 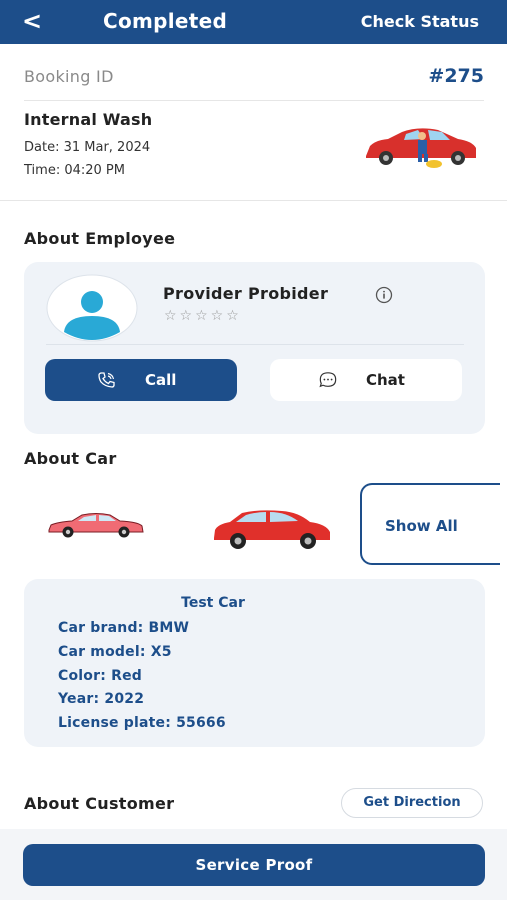 What do you see at coordinates (421, 148) in the screenshot?
I see `car-wash-illustration-icon` at bounding box center [421, 148].